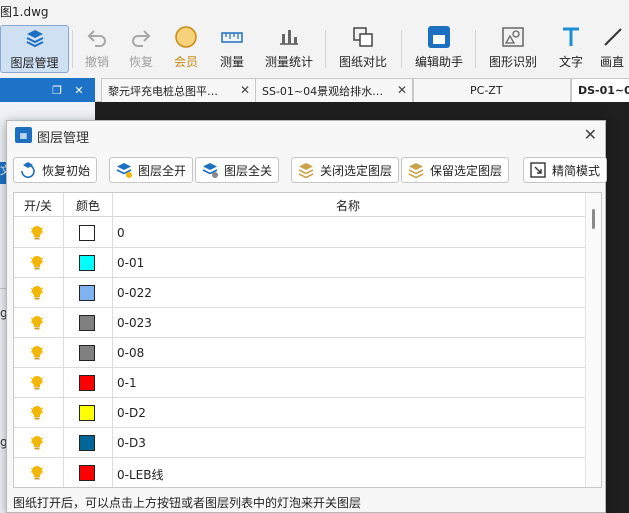 The image size is (629, 513). Describe the element at coordinates (28, 170) in the screenshot. I see `restore-icon` at that location.